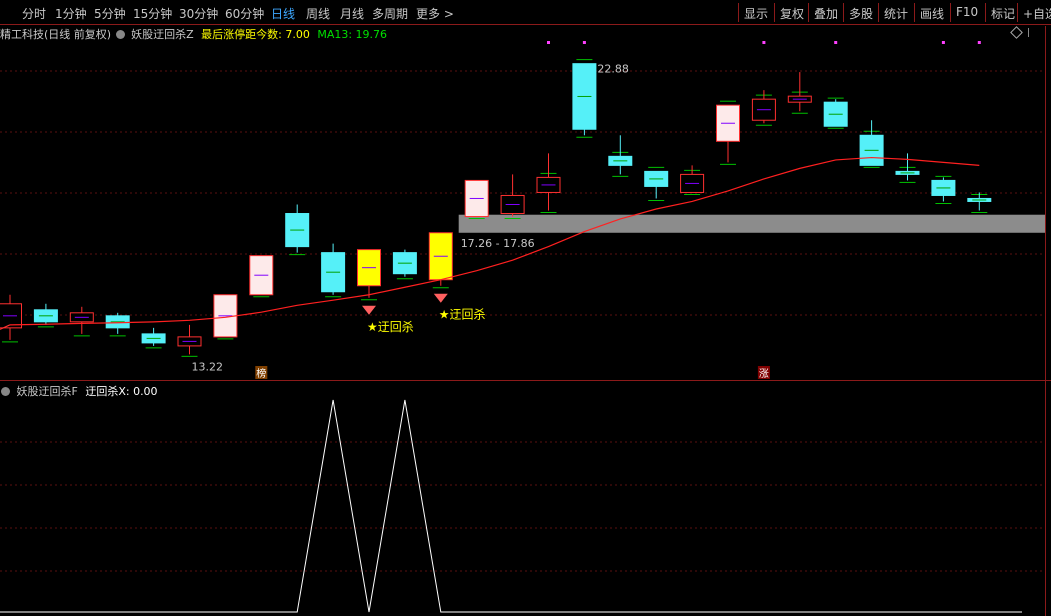 This screenshot has height=616, width=1051. Describe the element at coordinates (261, 373) in the screenshot. I see `chart-annotation: 榜` at that location.